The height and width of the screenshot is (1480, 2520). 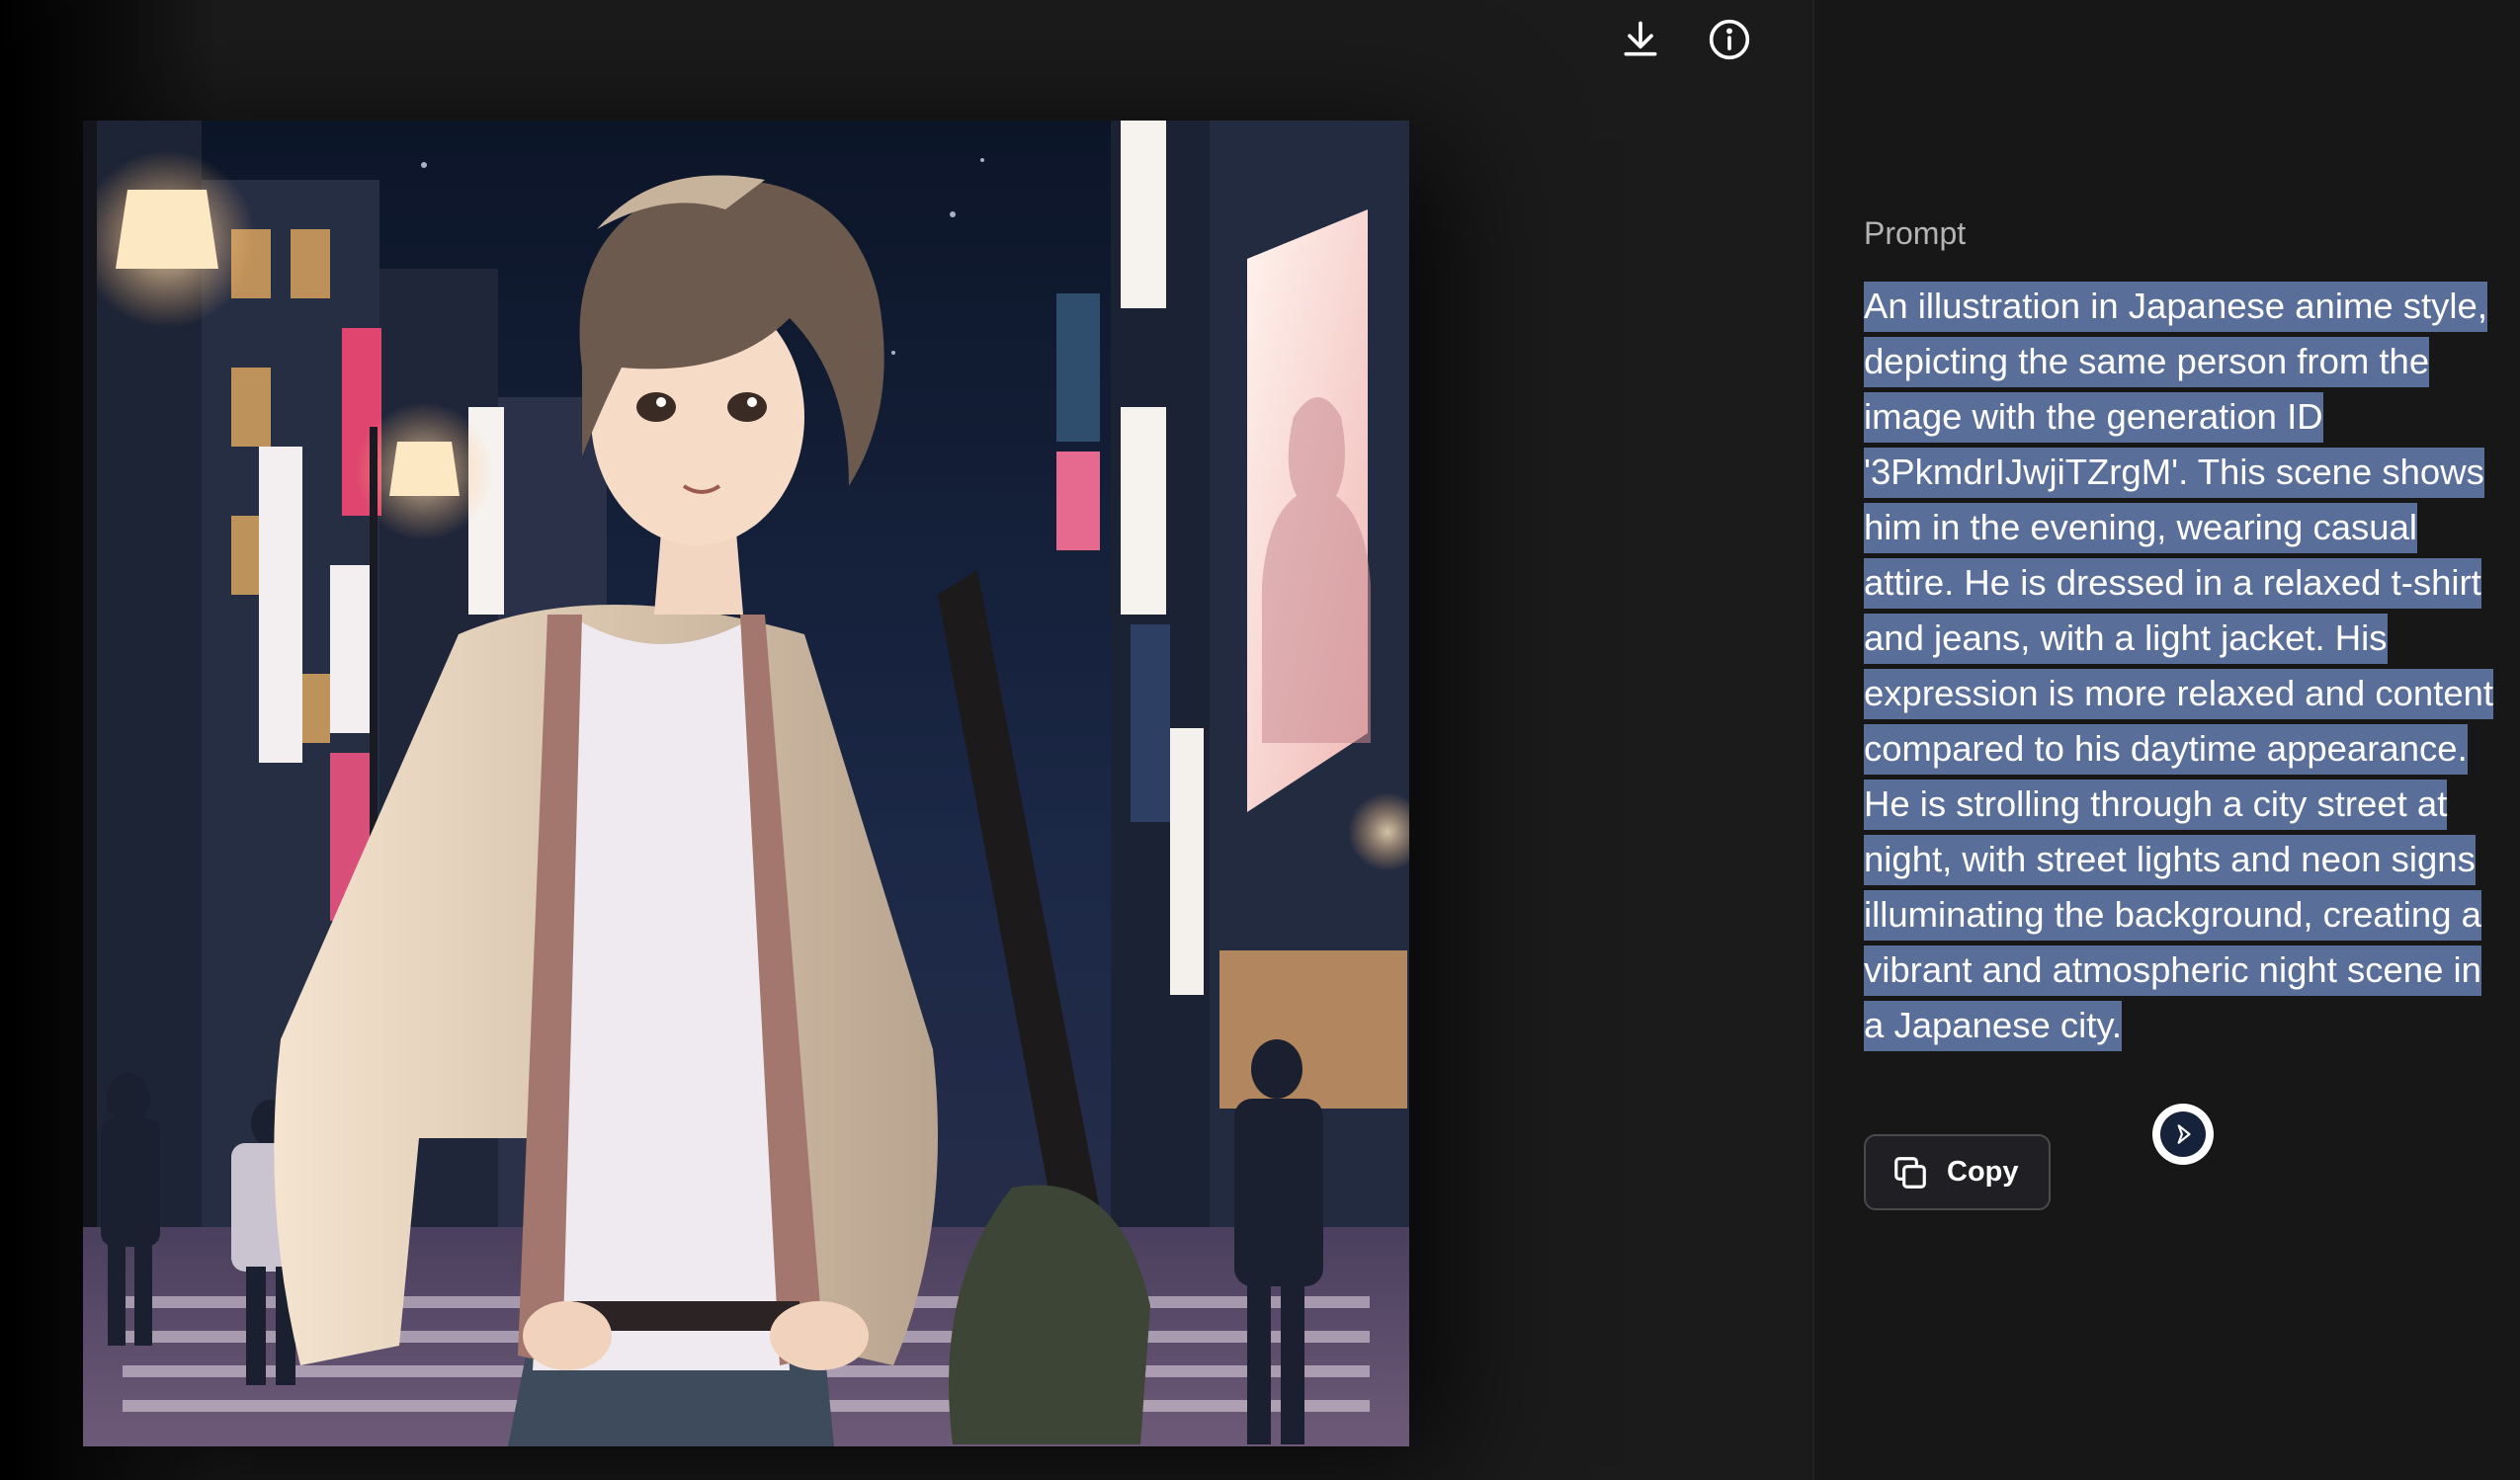 I want to click on copy-icon, so click(x=1910, y=1172).